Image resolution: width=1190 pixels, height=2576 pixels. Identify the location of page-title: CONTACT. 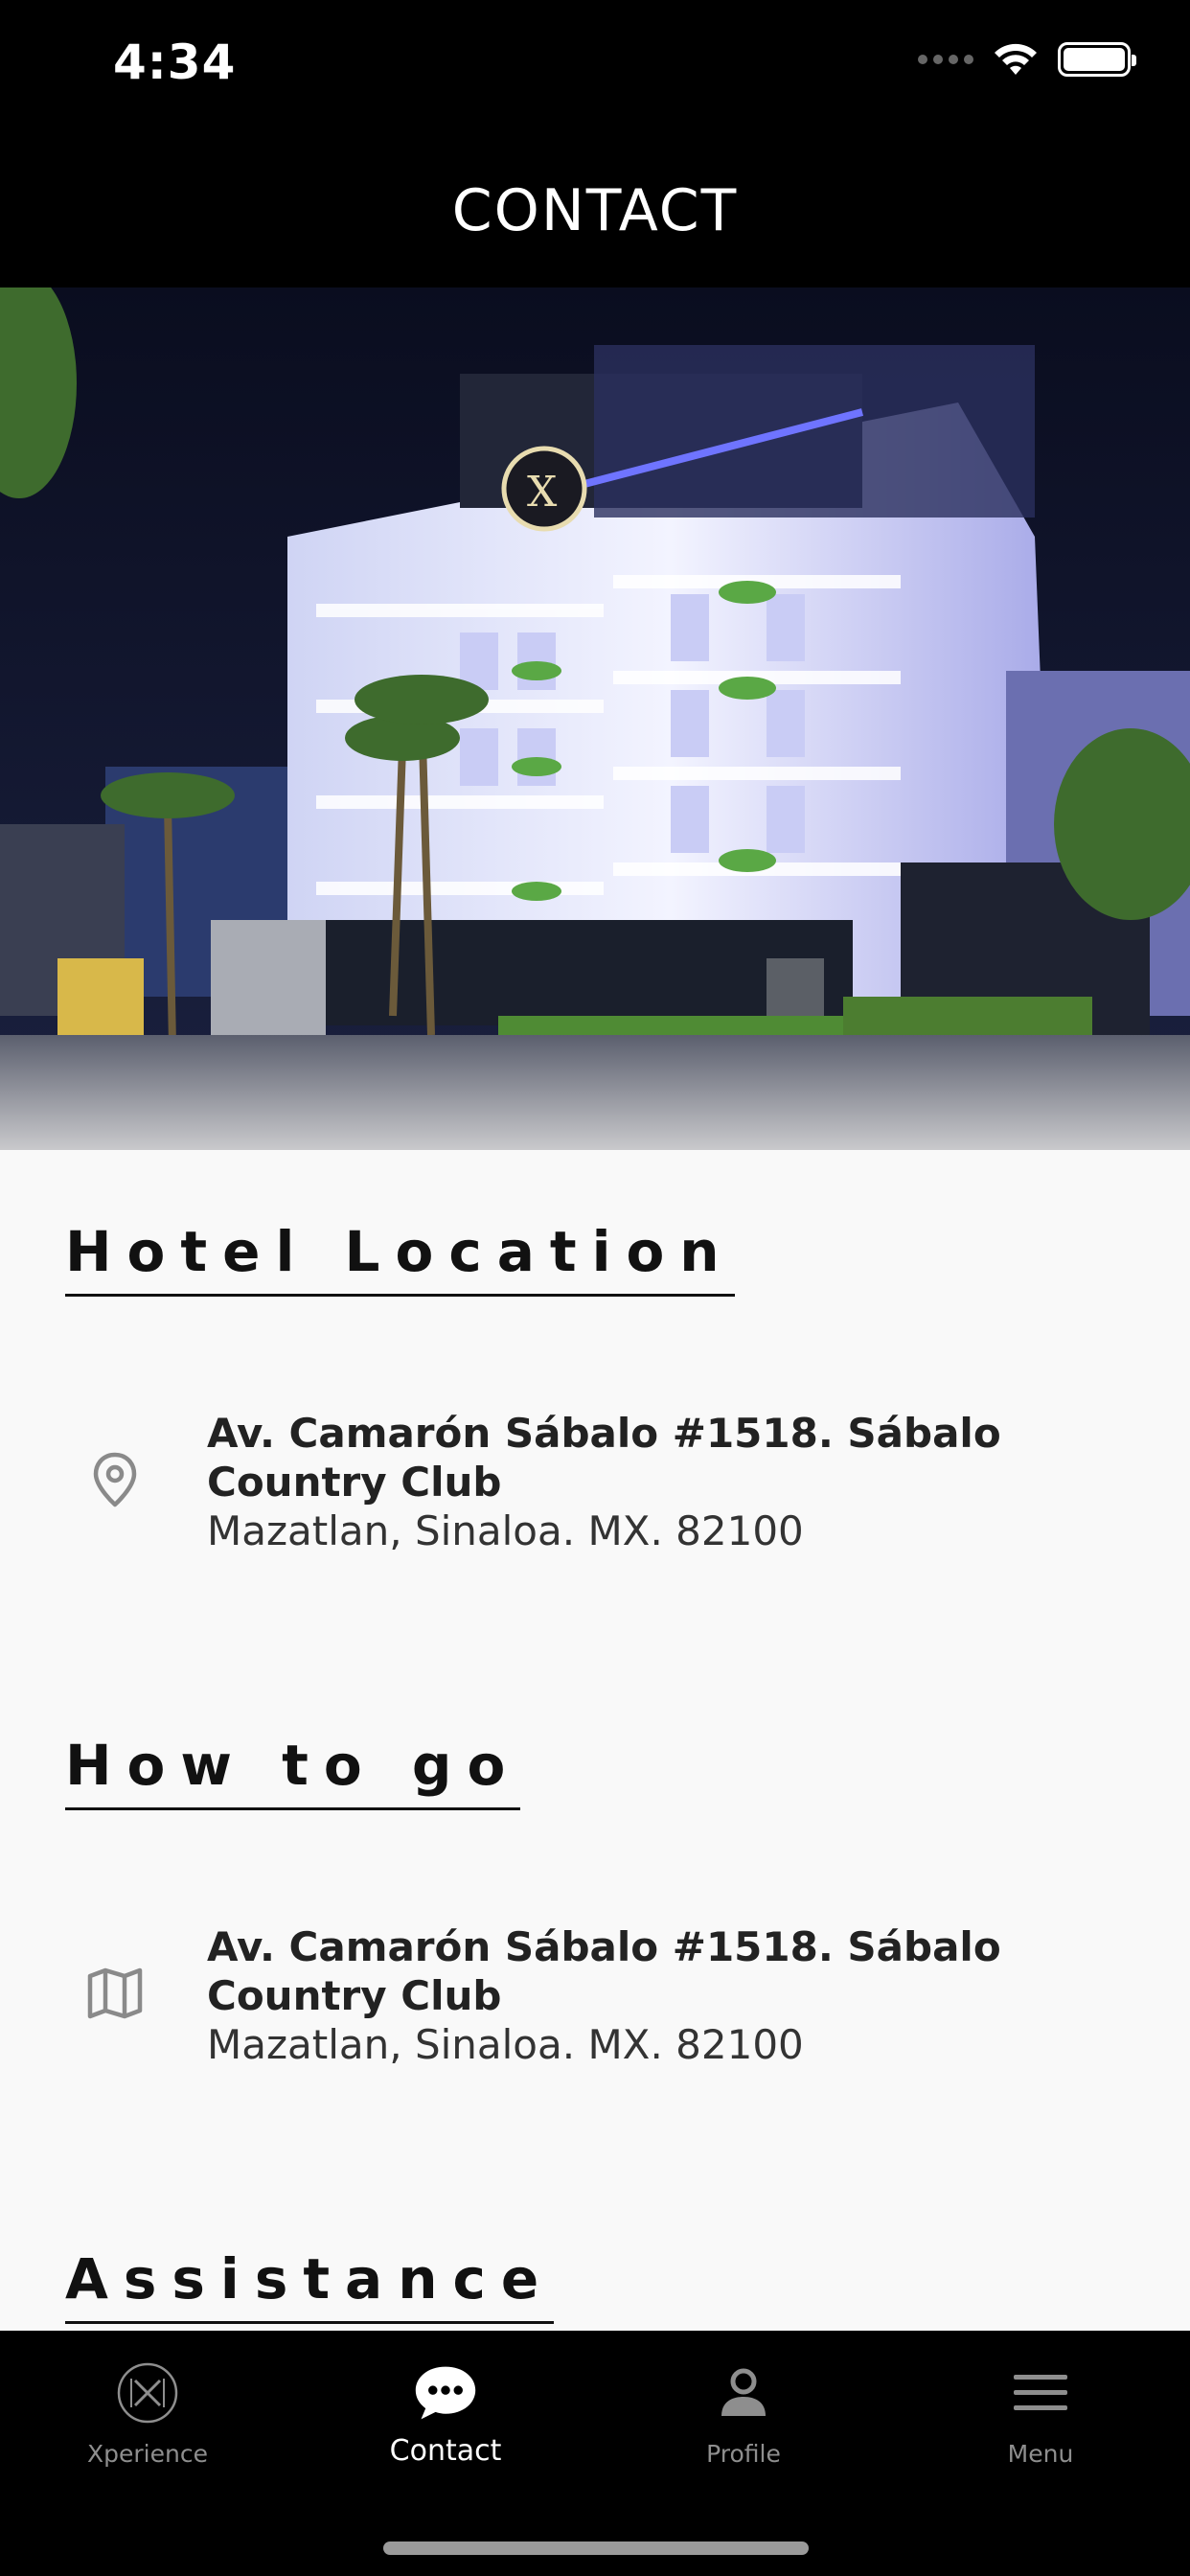
(595, 210).